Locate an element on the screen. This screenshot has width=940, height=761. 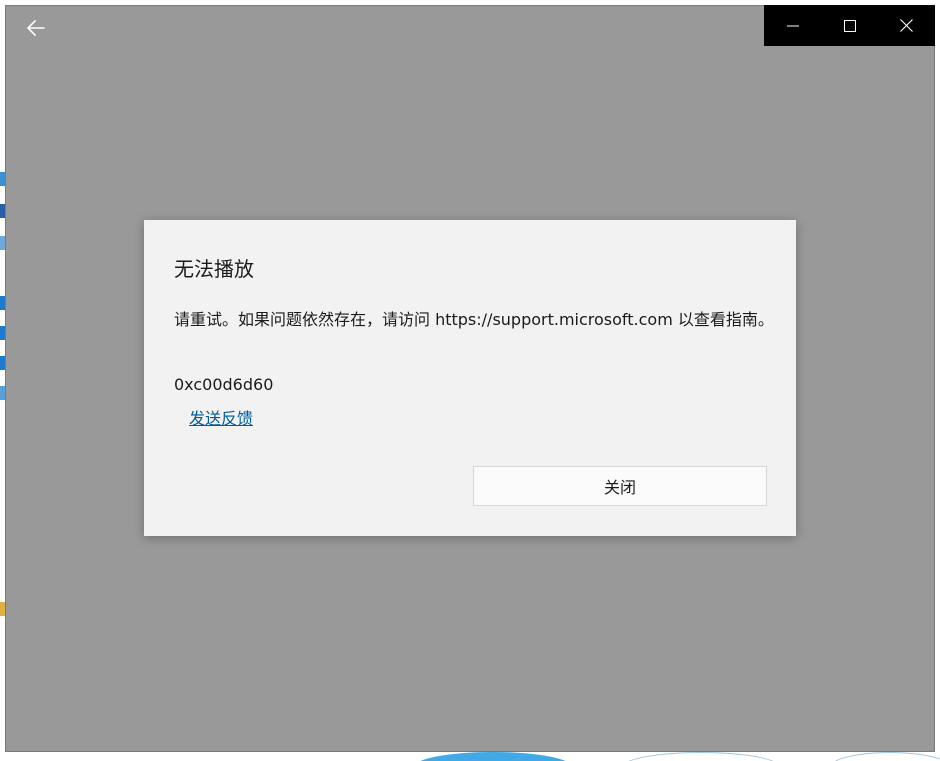
send-feedback-link: 发送反馈 is located at coordinates (221, 417).